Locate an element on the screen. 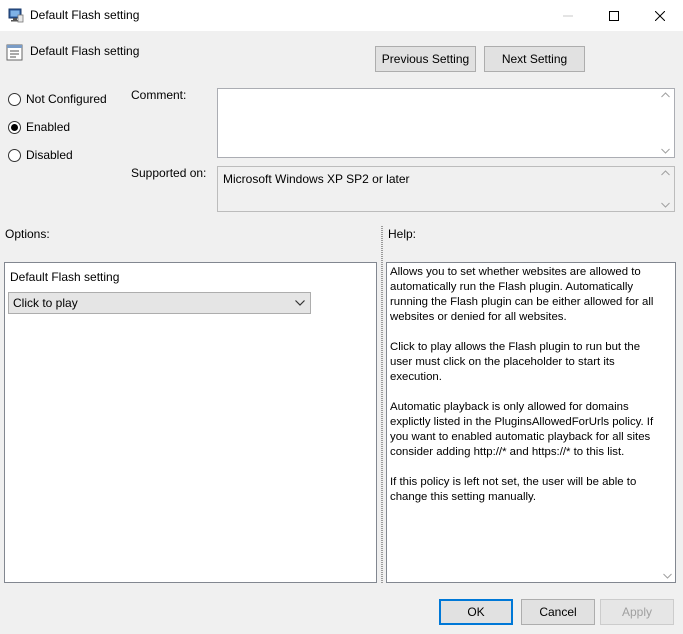 The width and height of the screenshot is (683, 634). flash-setting-label: Default Flash setting is located at coordinates (65, 277).